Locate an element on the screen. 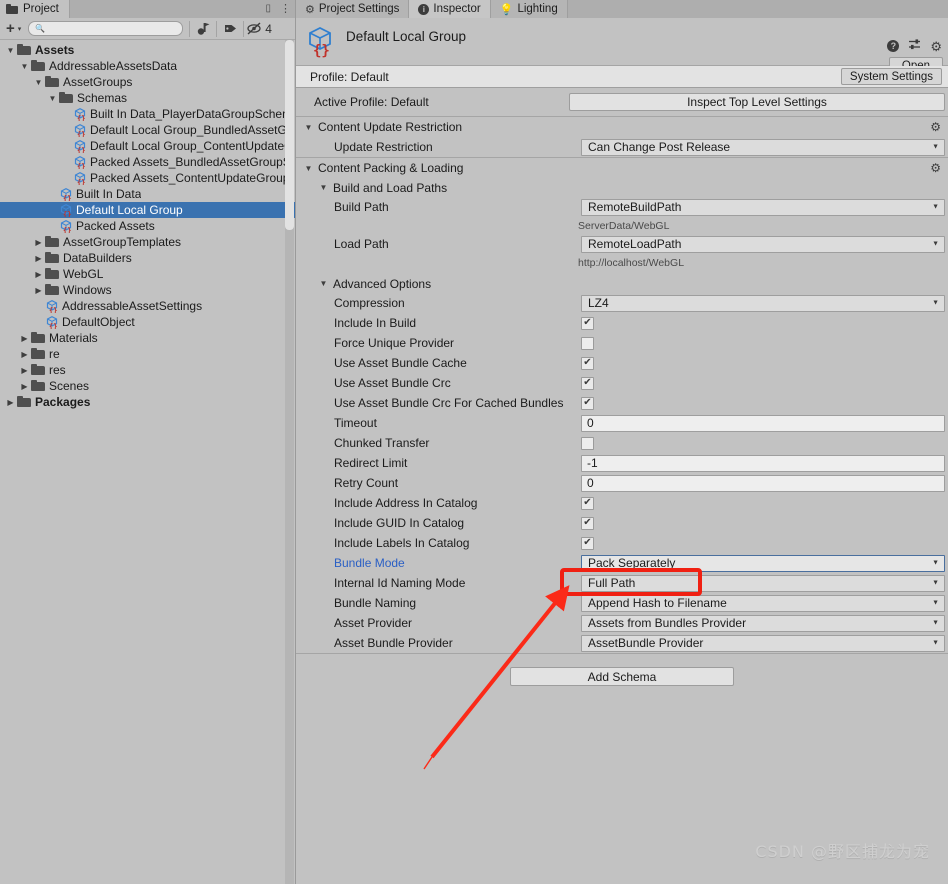 The image size is (948, 884). tab-inspector: i Inspector is located at coordinates (450, 9).